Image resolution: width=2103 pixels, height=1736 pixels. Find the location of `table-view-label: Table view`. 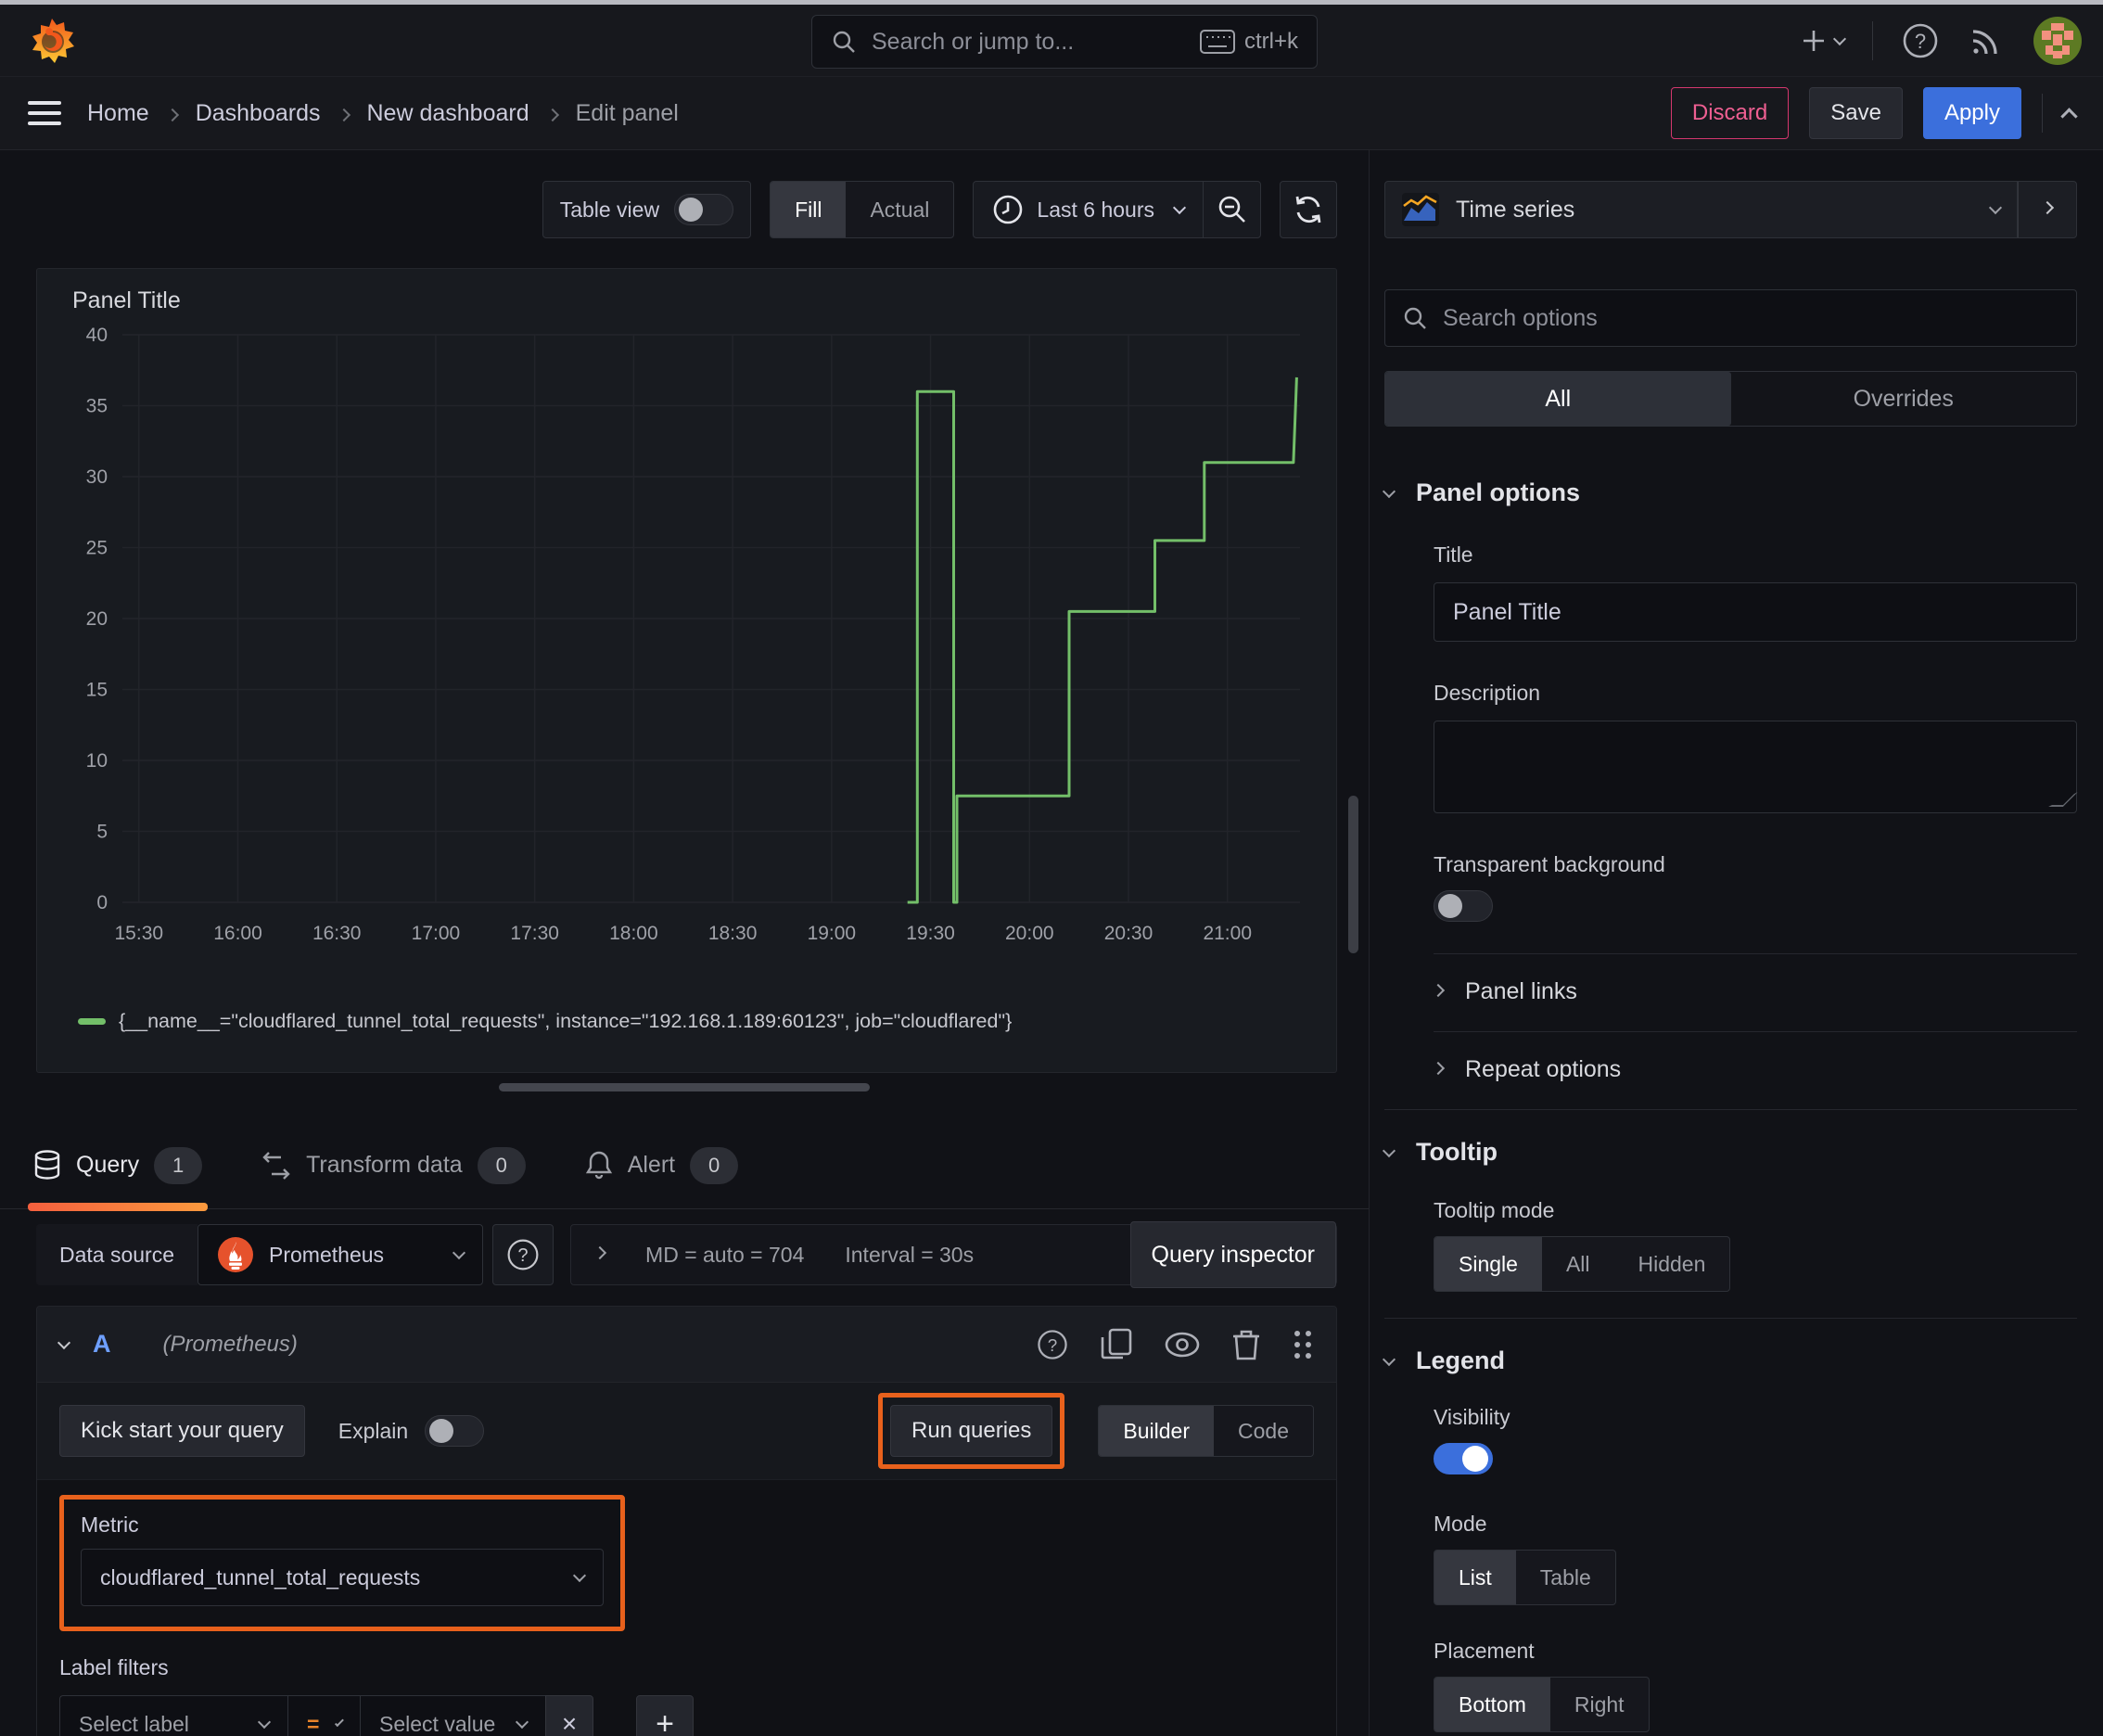

table-view-label: Table view is located at coordinates (609, 209).